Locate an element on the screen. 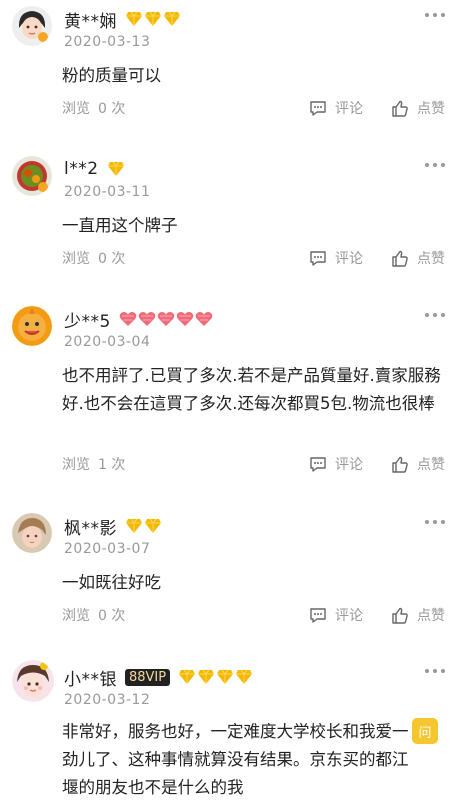  review-date: 2020-03-07 is located at coordinates (107, 549).